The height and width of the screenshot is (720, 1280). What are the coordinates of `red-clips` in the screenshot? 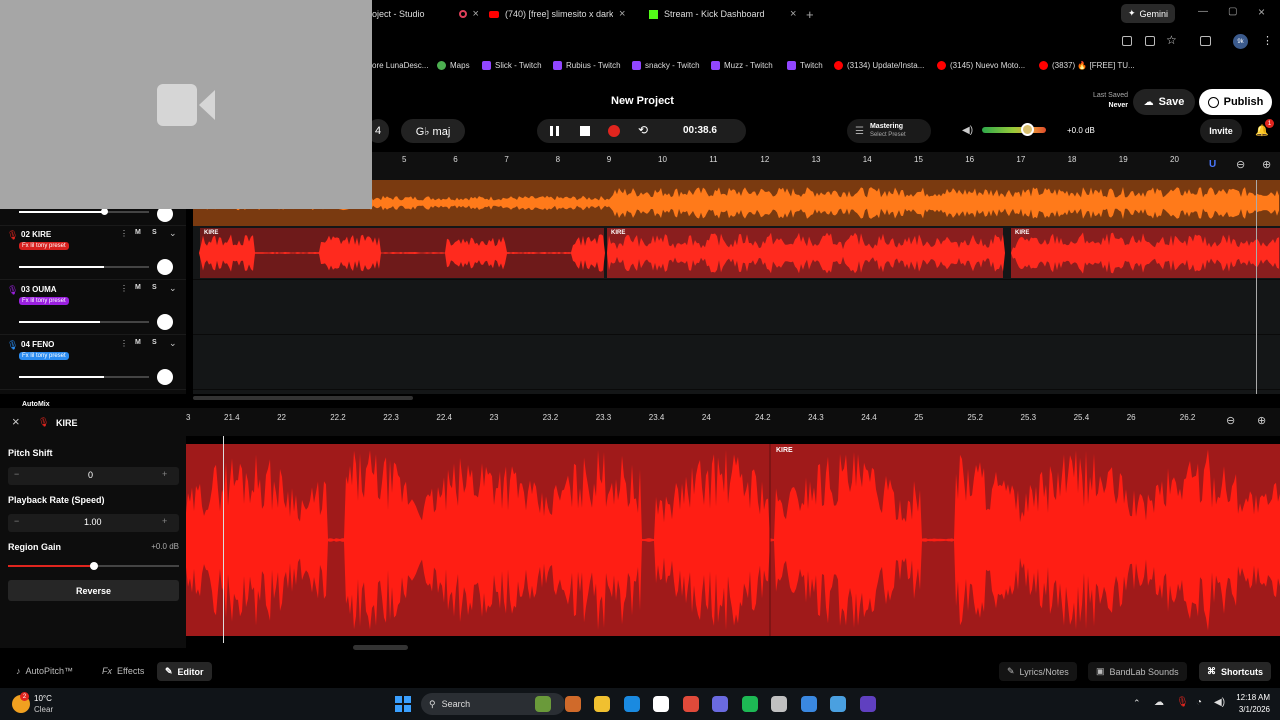 It's located at (736, 253).